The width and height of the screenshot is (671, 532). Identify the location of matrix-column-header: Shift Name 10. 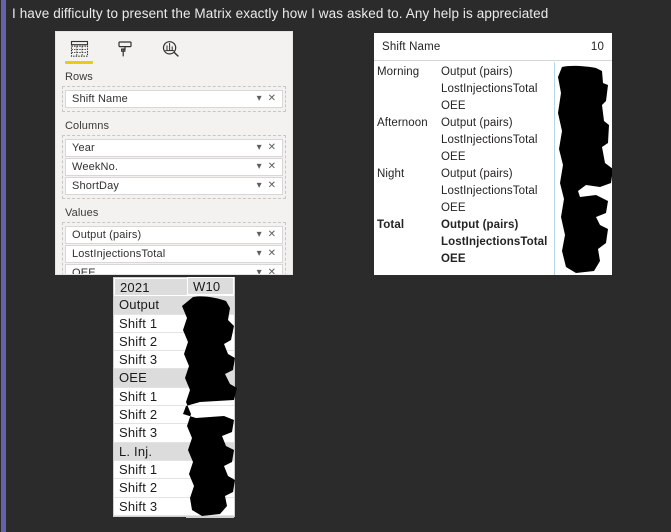
(493, 47).